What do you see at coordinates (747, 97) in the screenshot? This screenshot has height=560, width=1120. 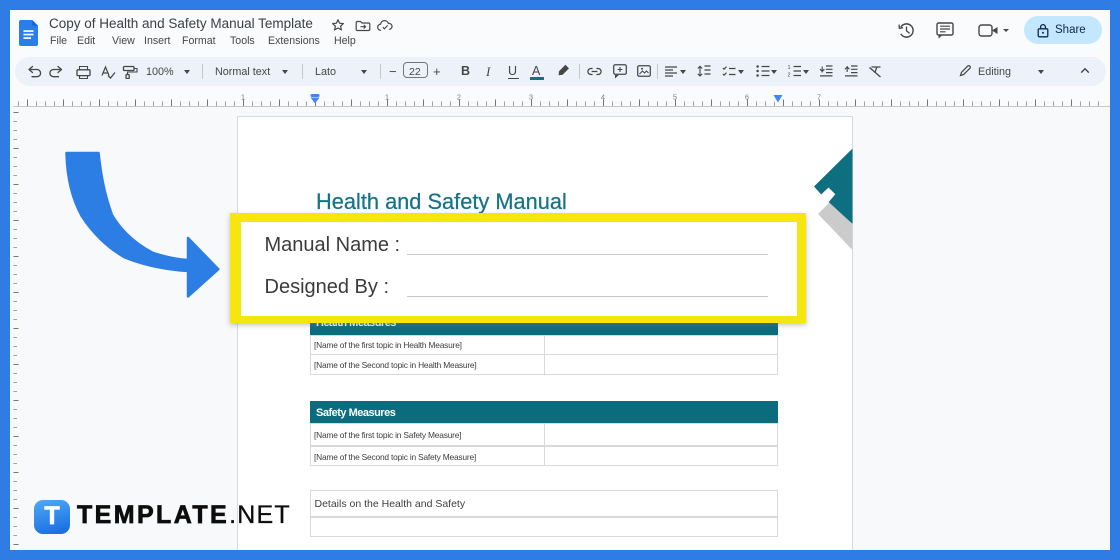 I see `svg-text: 6` at bounding box center [747, 97].